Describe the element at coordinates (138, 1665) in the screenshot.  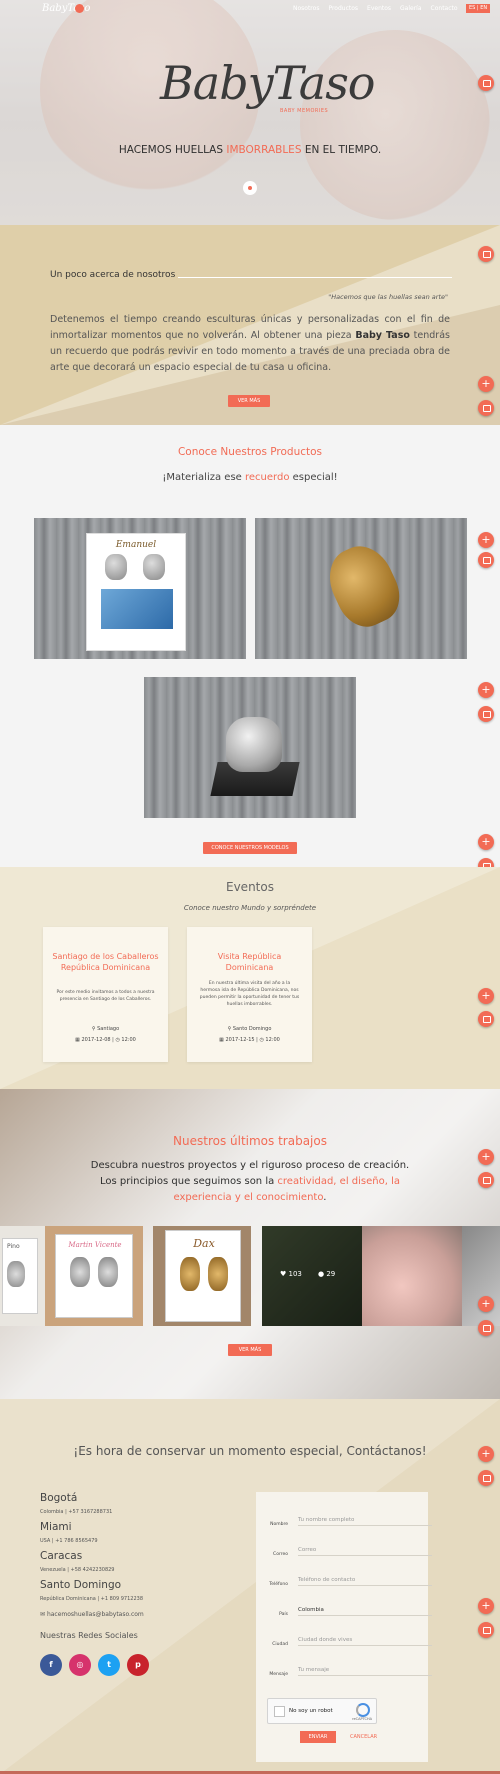
I see `pinterest-icon: p` at that location.